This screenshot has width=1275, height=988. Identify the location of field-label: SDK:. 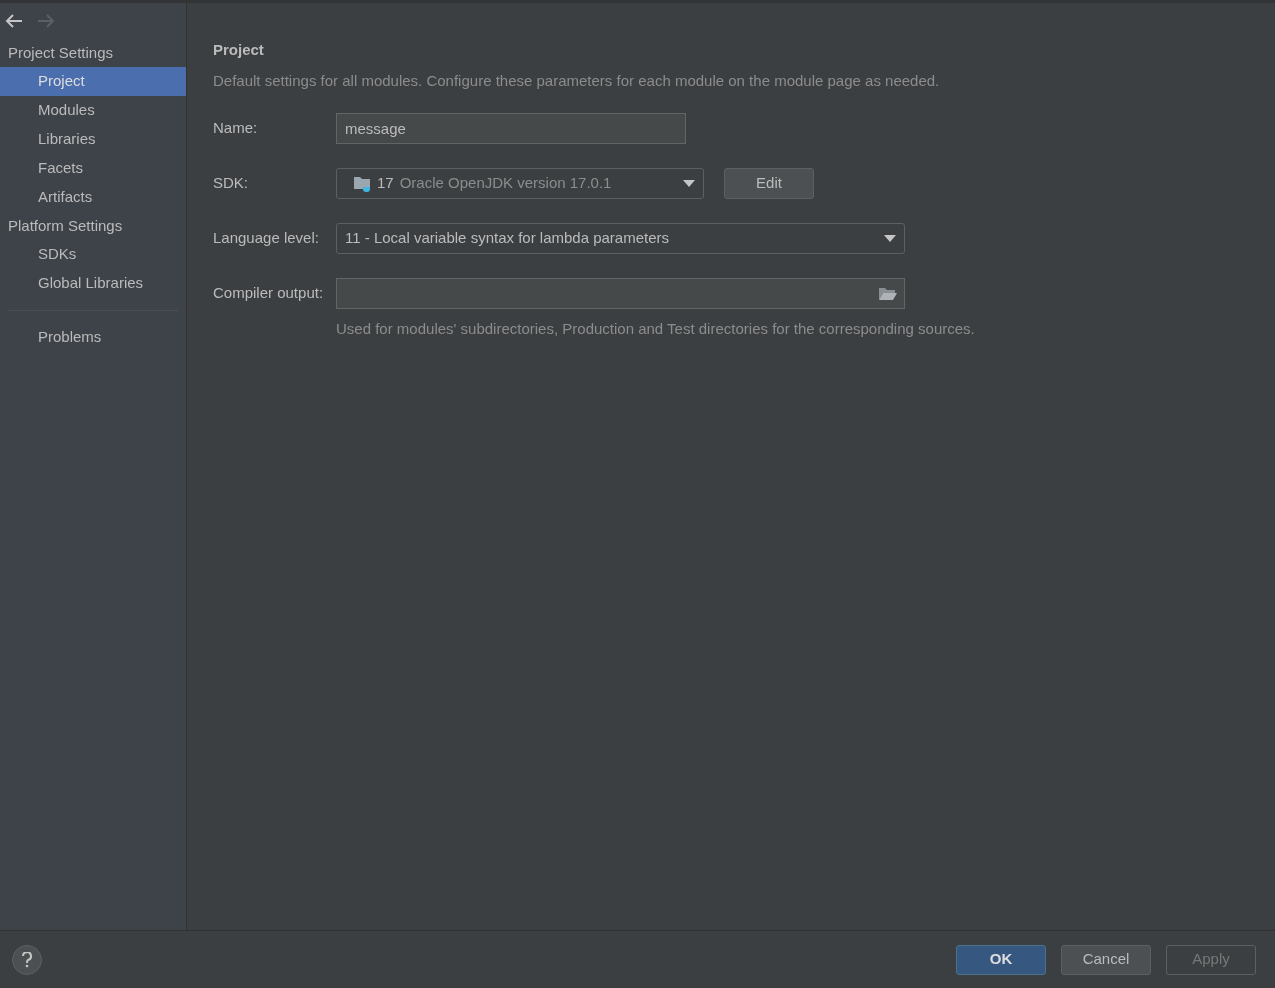
(231, 183).